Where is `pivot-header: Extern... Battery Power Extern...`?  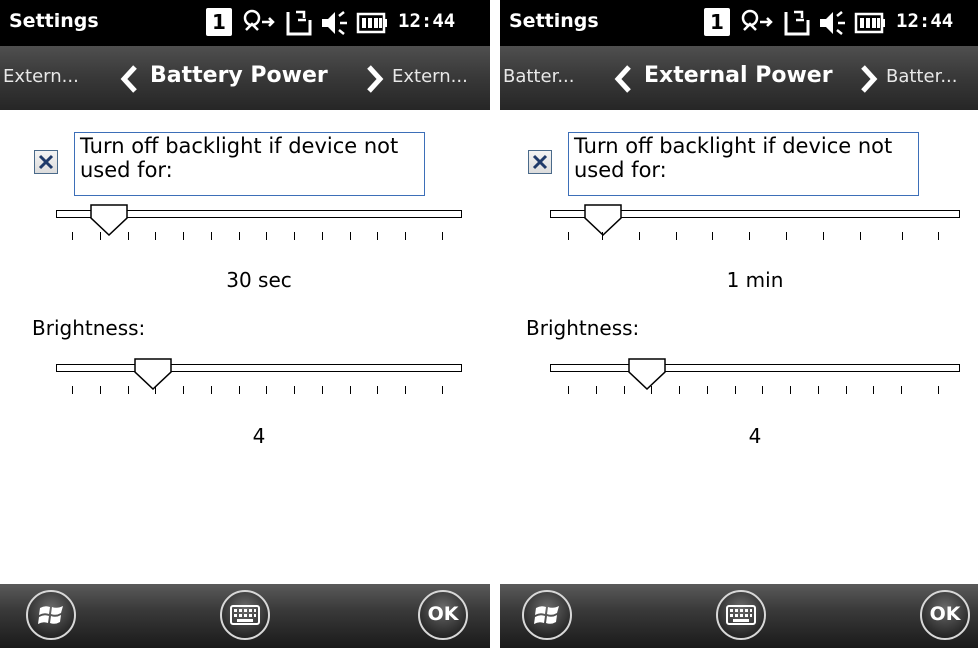 pivot-header: Extern... Battery Power Extern... is located at coordinates (245, 78).